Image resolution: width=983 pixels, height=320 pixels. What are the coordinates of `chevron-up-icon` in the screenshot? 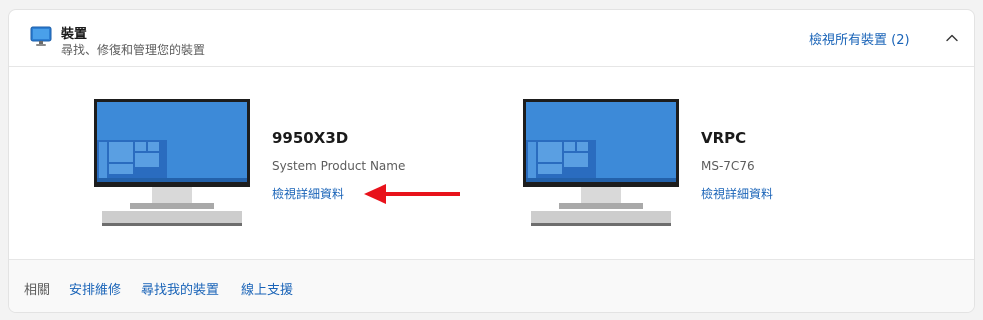 It's located at (952, 38).